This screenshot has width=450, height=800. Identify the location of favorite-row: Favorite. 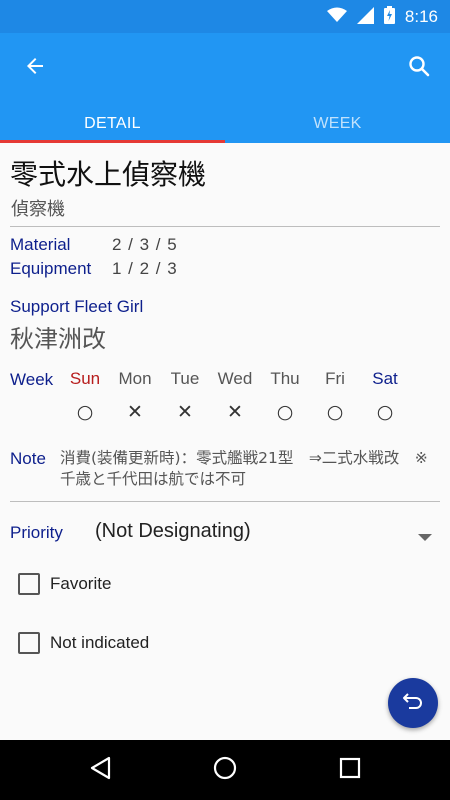
(64, 584).